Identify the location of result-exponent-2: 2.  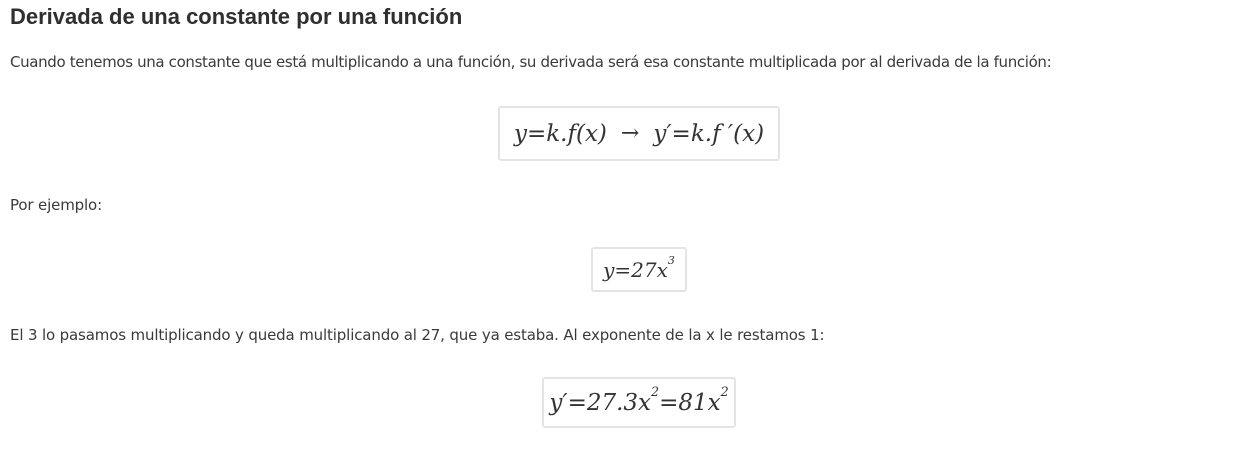
(724, 392).